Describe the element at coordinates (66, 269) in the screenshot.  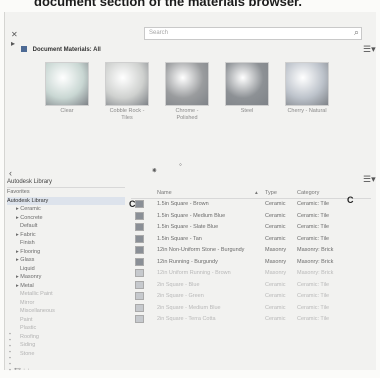
I see `tree-item: Liquid` at that location.